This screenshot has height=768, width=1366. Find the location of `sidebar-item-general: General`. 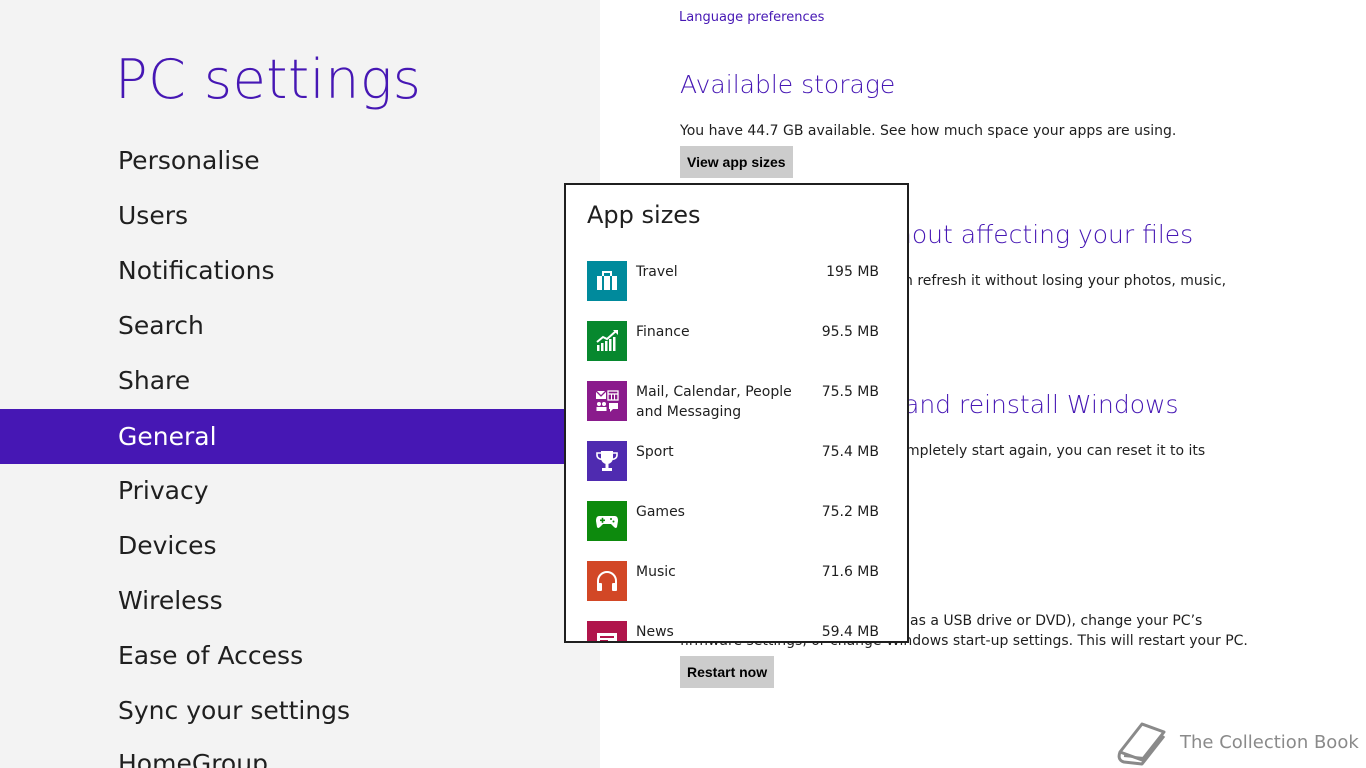

sidebar-item-general: General is located at coordinates (300, 436).